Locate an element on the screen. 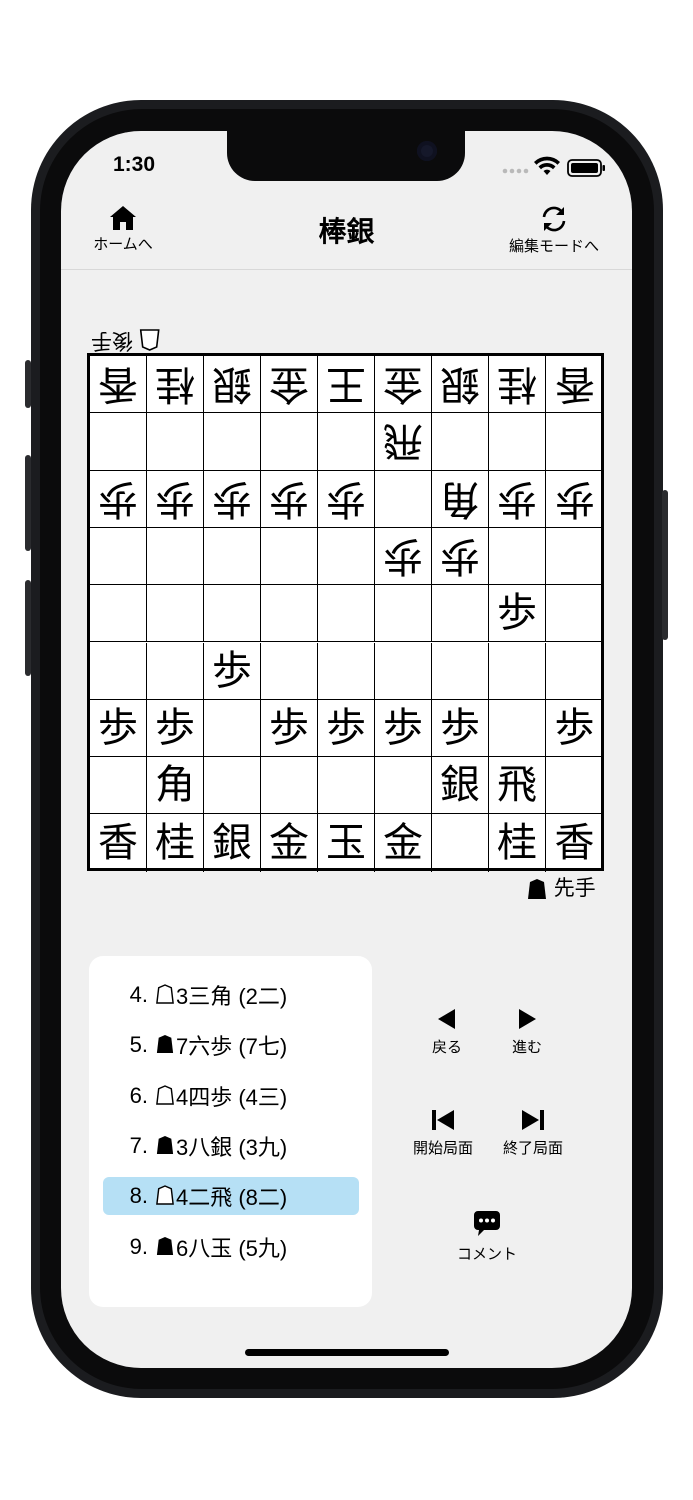  move-list-item: 8. 4二飛 (8二) is located at coordinates (231, 1196).